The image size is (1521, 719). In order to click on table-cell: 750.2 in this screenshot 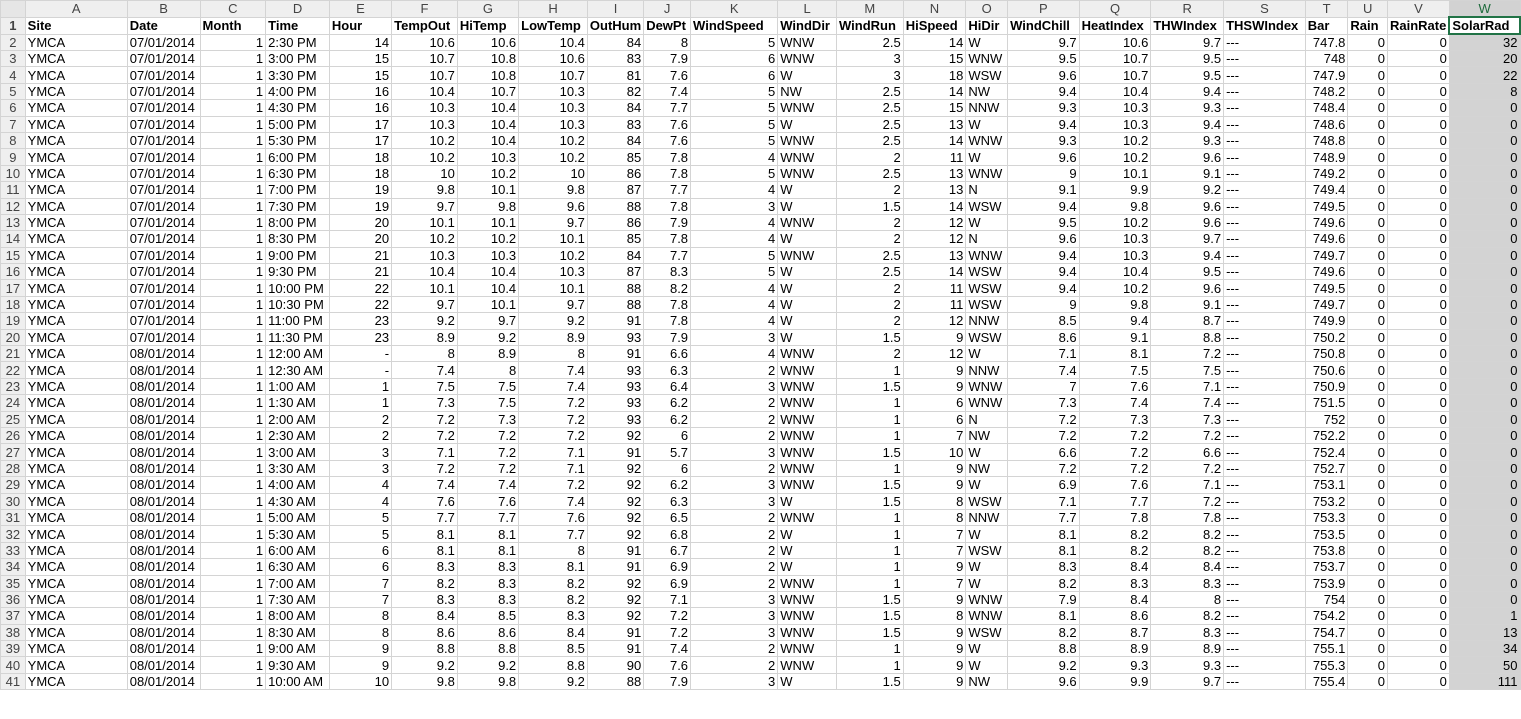, I will do `click(1326, 337)`.